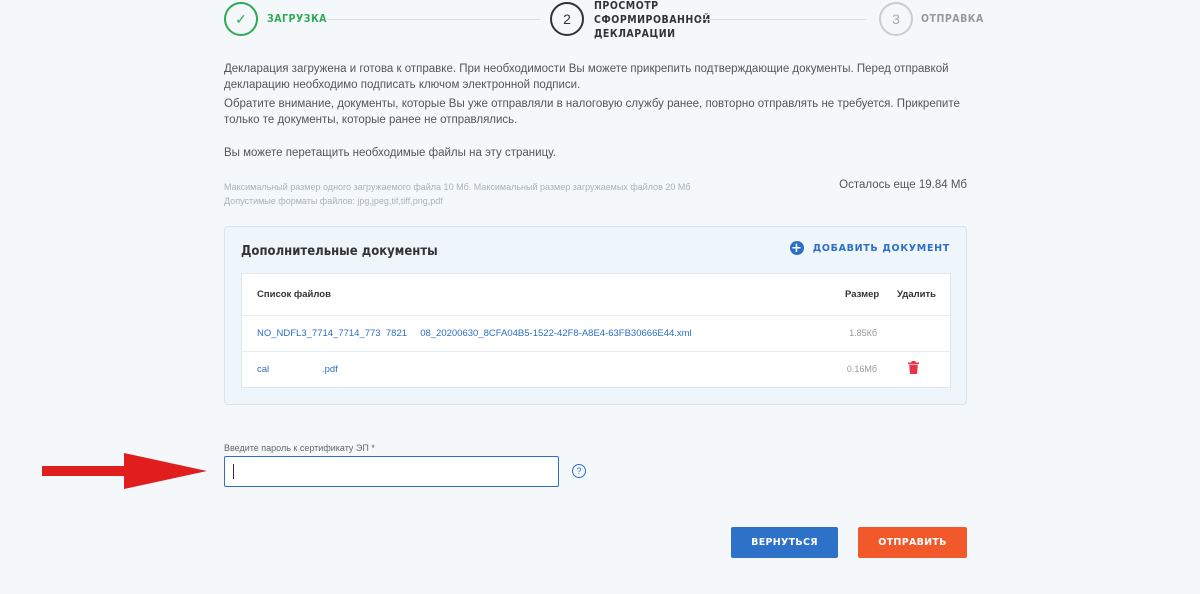 The image size is (1200, 594). What do you see at coordinates (241, 19) in the screenshot?
I see `check-icon: ✓` at bounding box center [241, 19].